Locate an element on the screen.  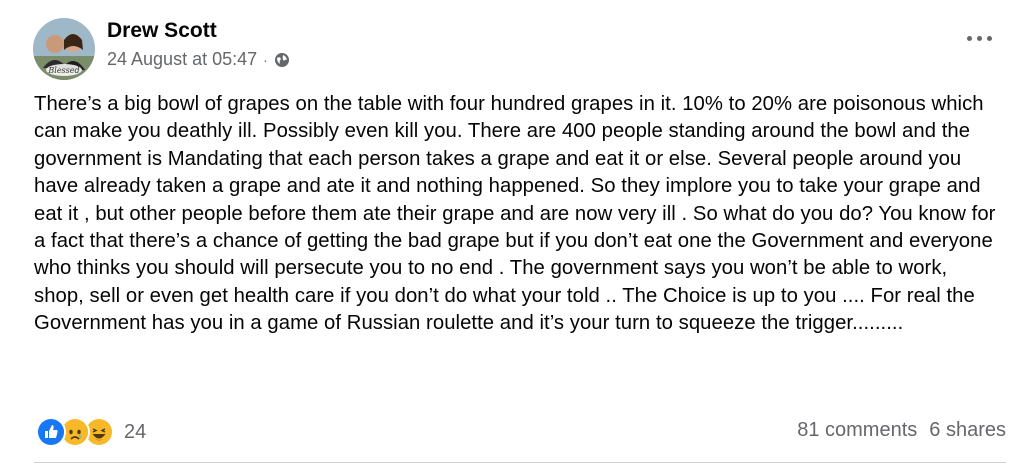
like-icon is located at coordinates (51, 432).